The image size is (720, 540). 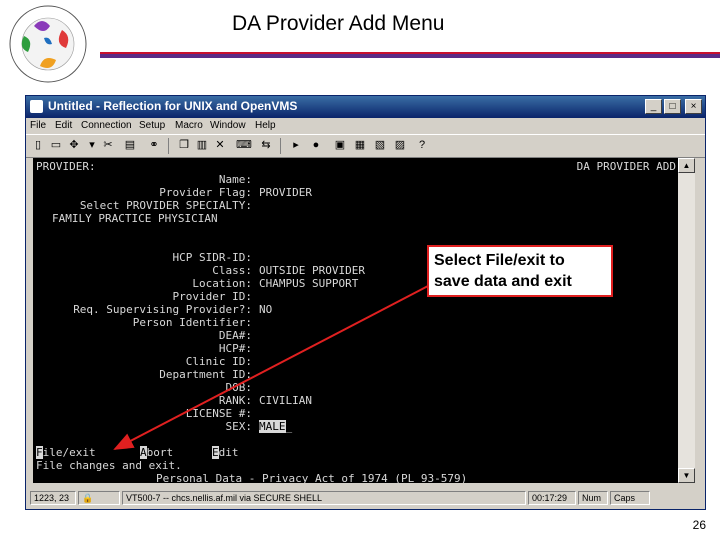 I want to click on field-label-rank: RANK:, so click(x=235, y=400).